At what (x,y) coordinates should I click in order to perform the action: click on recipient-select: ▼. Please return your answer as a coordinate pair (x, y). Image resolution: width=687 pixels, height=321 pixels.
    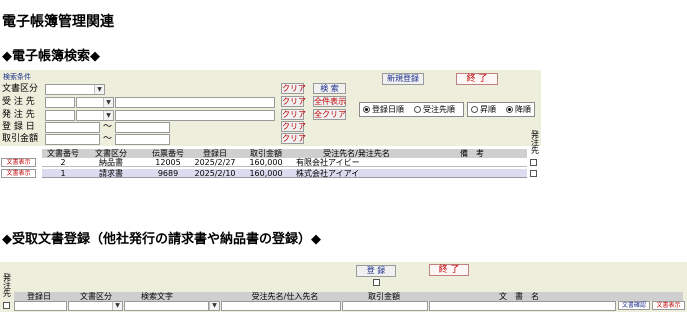
    Looking at the image, I should click on (95, 102).